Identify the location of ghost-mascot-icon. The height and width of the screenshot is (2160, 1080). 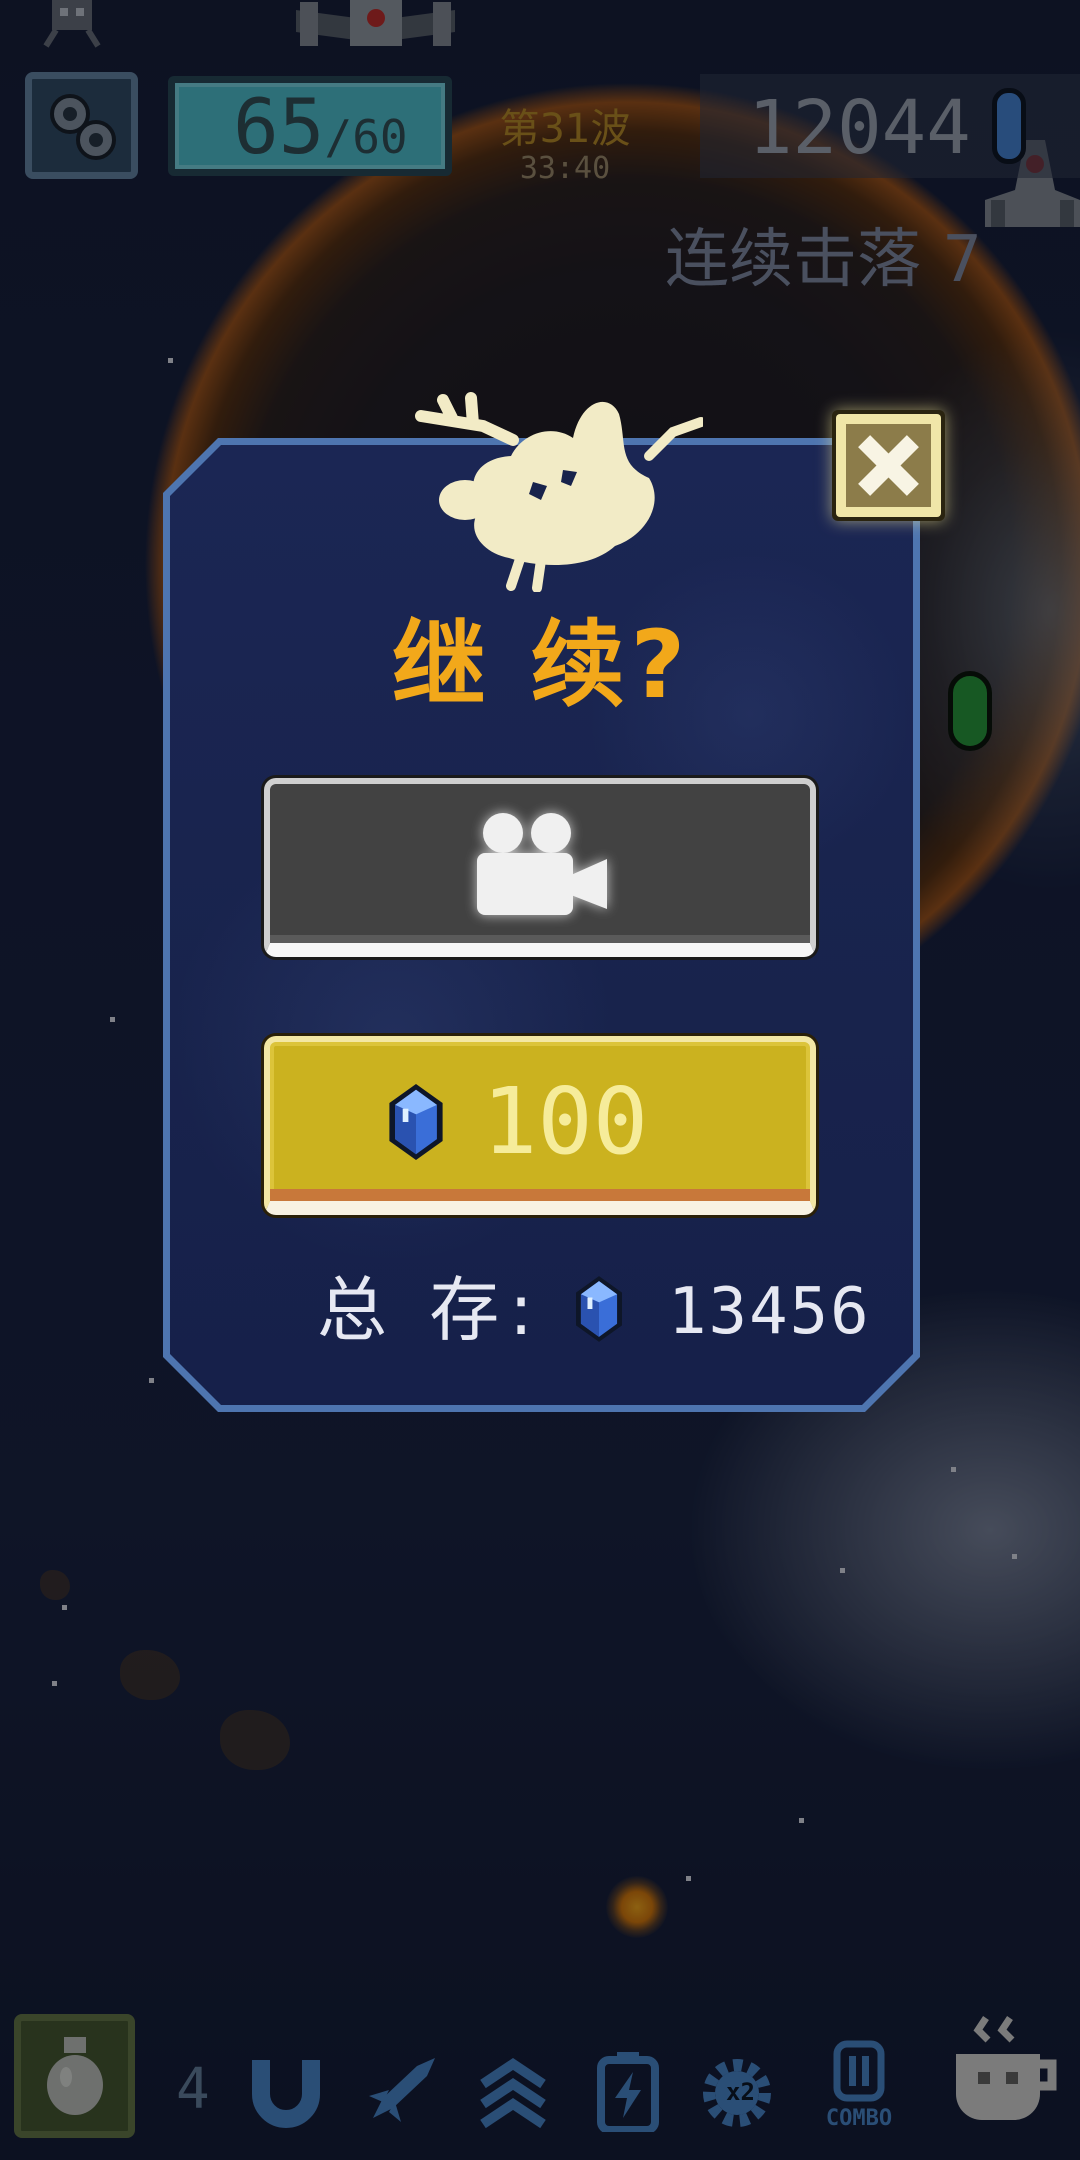
(559, 492).